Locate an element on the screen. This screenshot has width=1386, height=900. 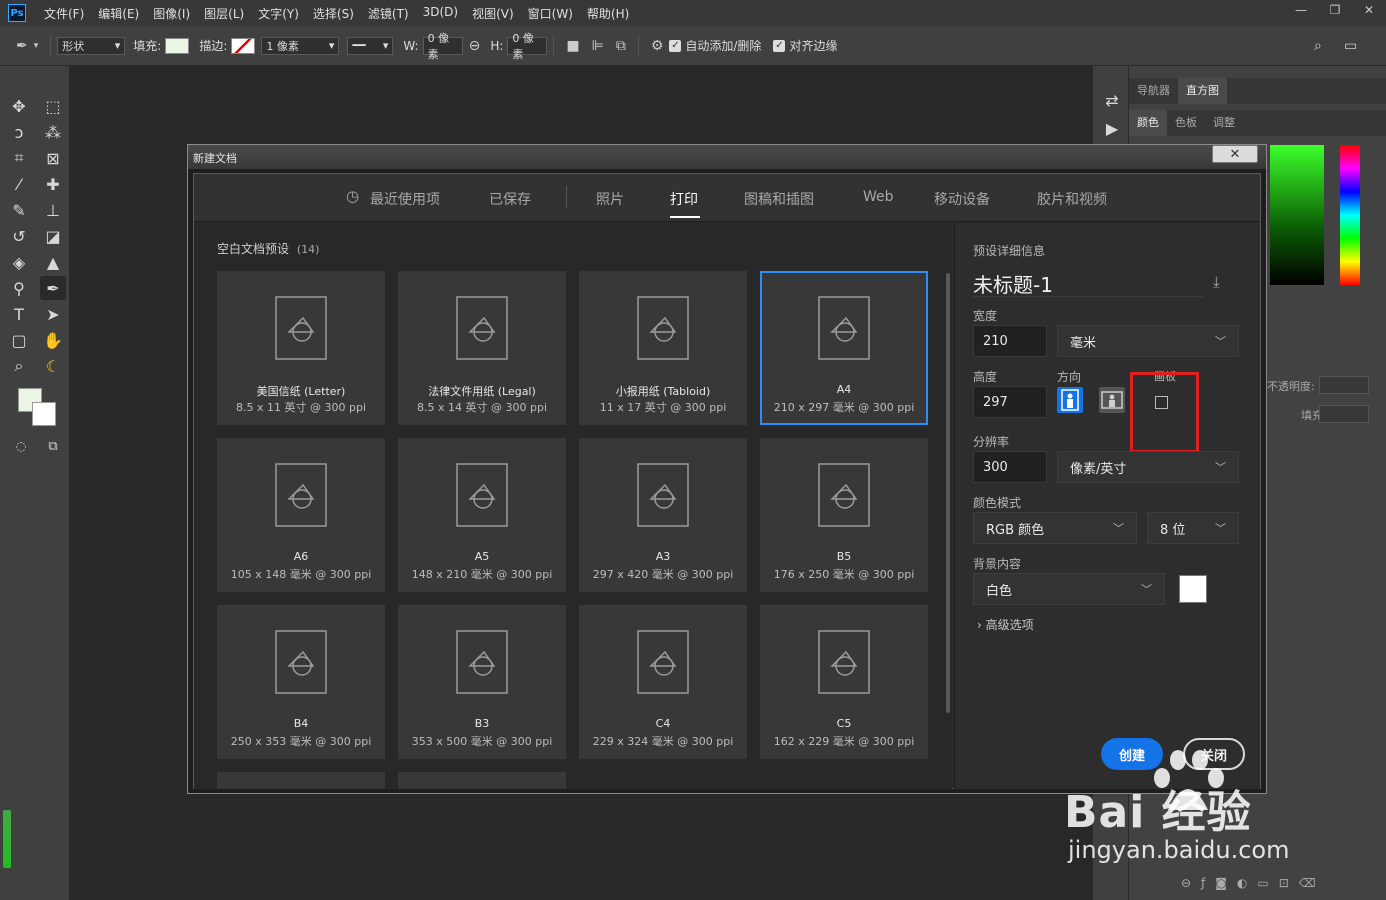
bit-depth-select: 8 位 ﹀ is located at coordinates (1193, 528).